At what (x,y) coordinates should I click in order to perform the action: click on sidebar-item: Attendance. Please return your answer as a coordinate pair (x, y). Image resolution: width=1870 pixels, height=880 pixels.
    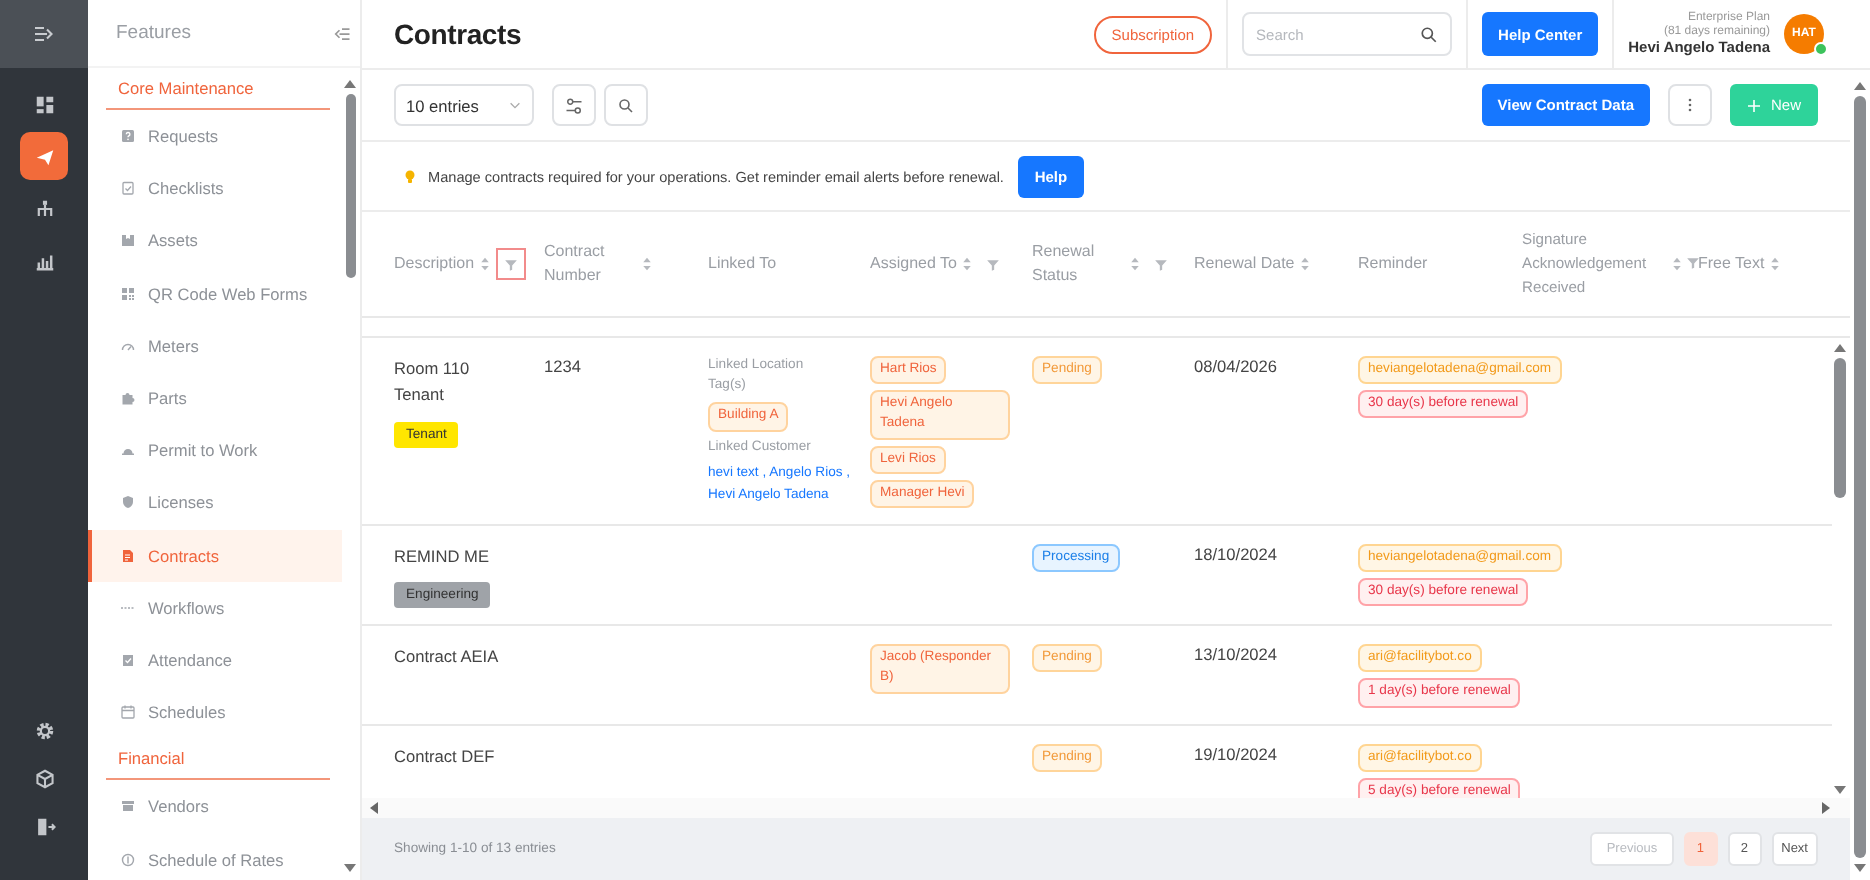
    Looking at the image, I should click on (215, 660).